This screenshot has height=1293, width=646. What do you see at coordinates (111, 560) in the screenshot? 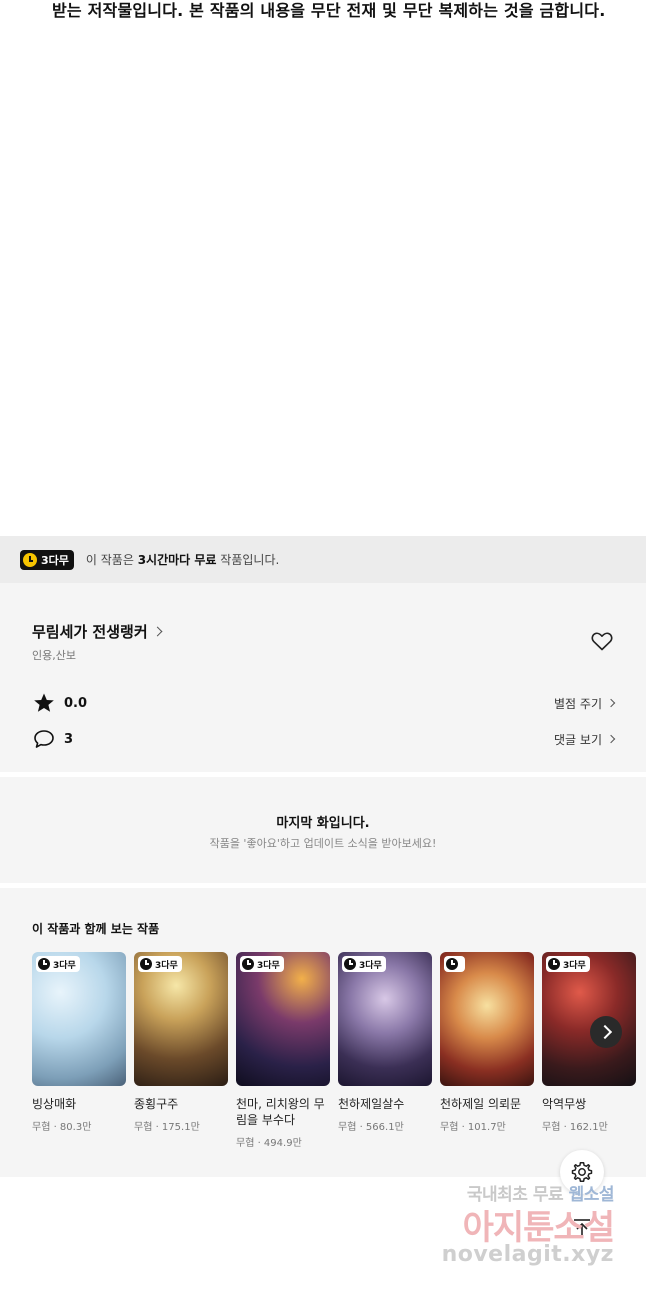
I see `free-banner-prefix: 이 작품은` at bounding box center [111, 560].